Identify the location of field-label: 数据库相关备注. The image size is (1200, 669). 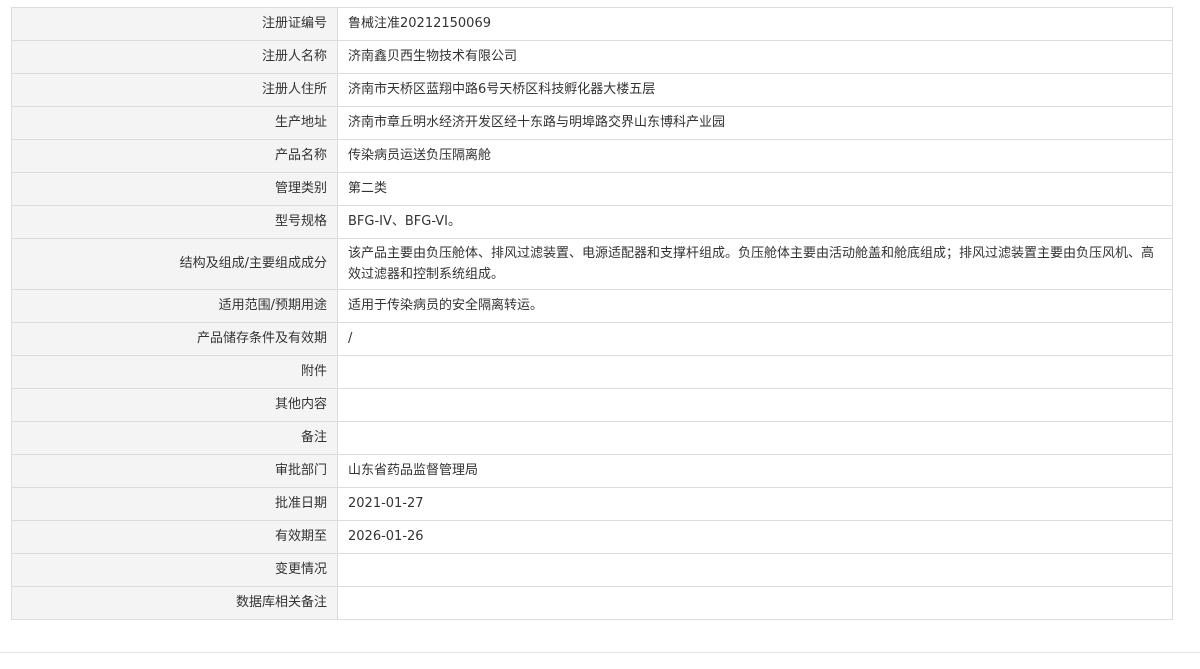
(174, 603).